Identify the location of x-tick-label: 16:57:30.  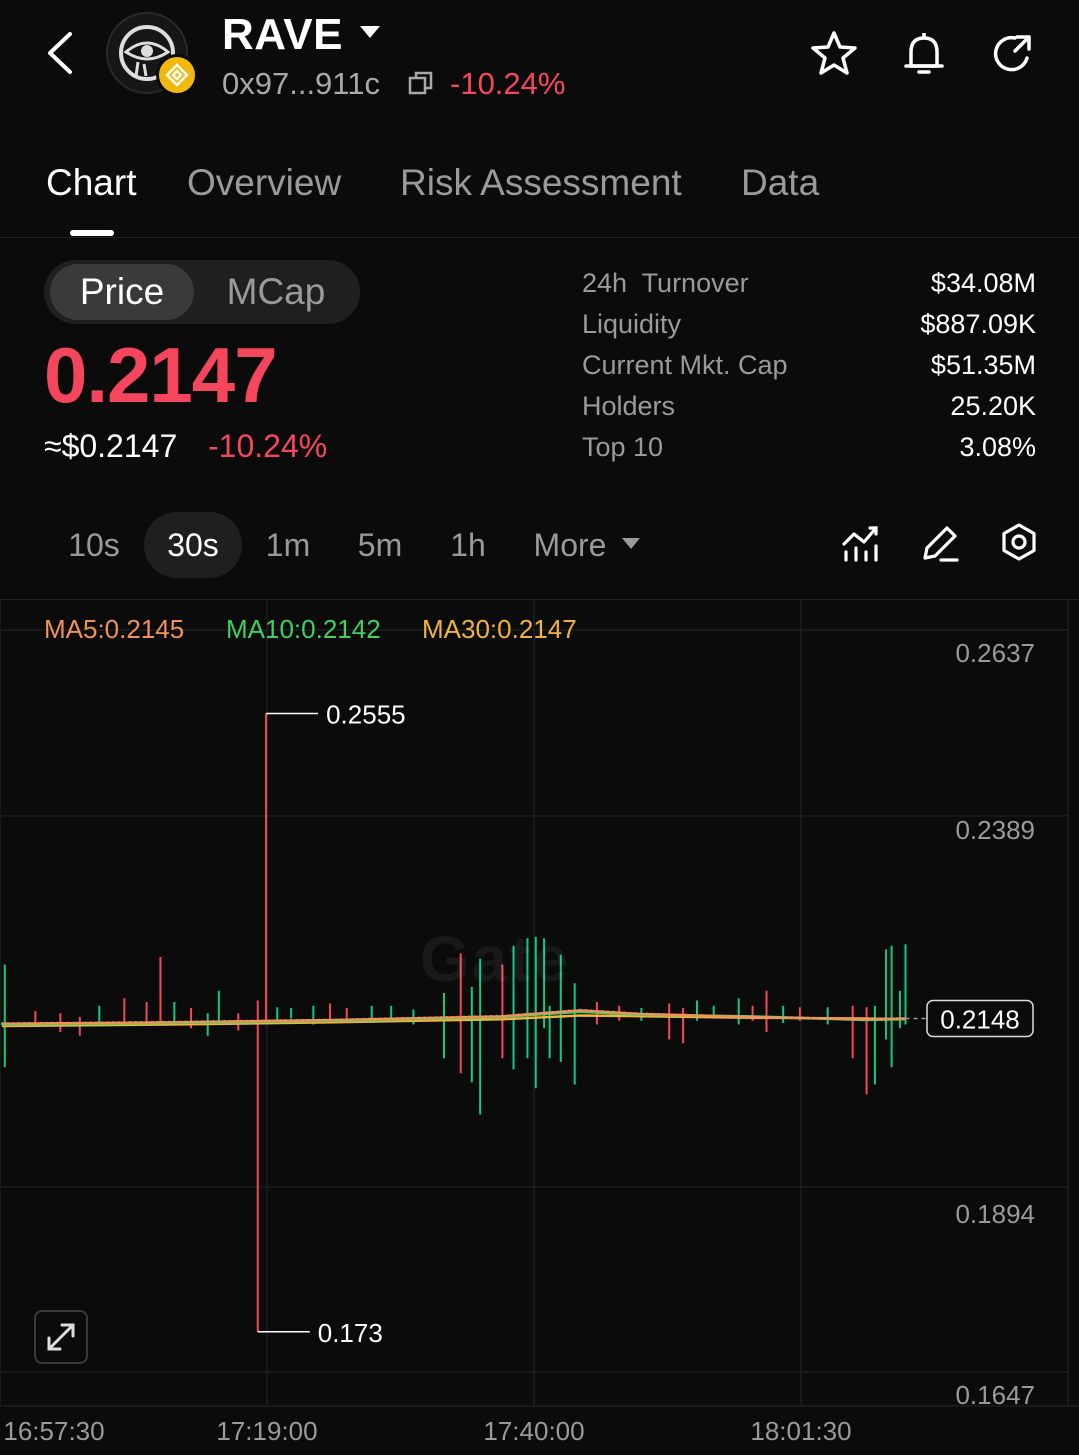
(53, 1431).